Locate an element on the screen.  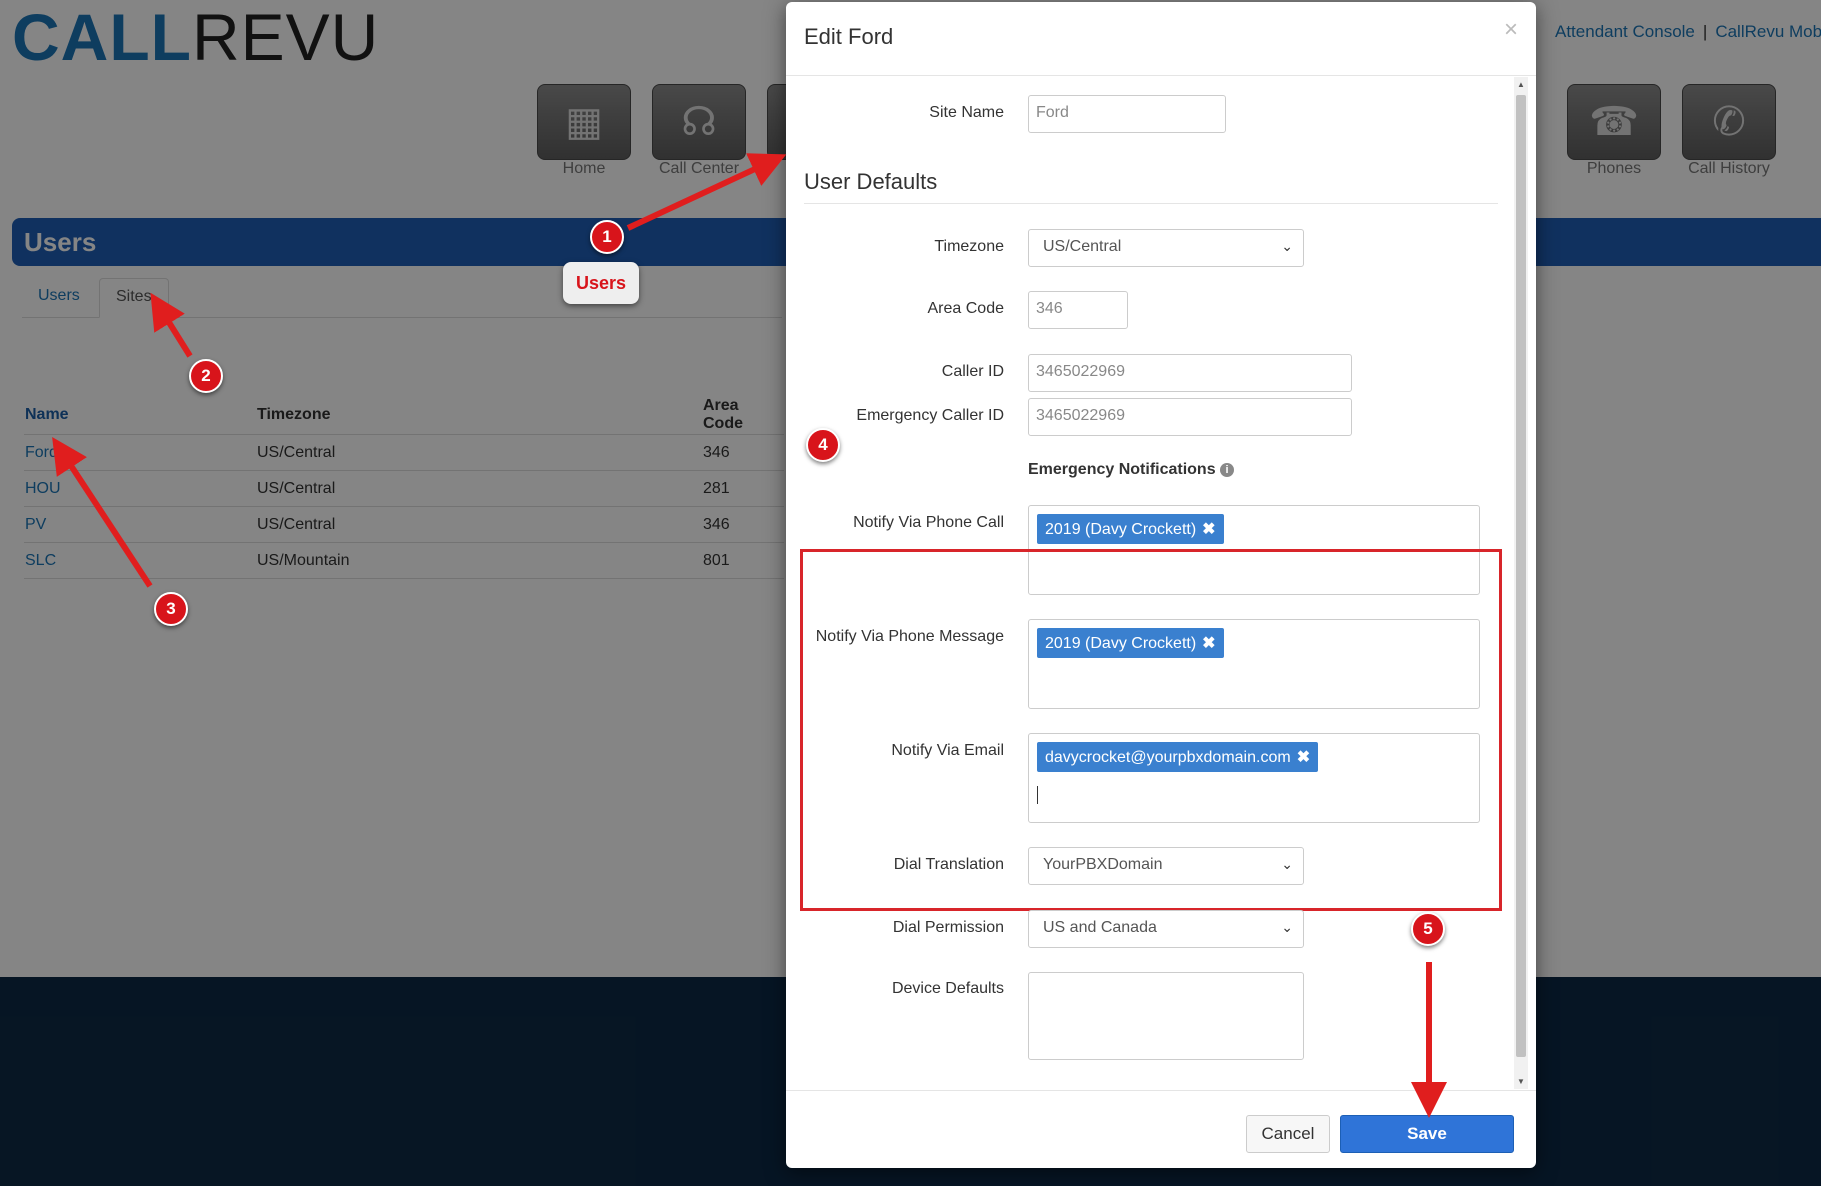
modal-title: Edit Ford is located at coordinates (849, 36).